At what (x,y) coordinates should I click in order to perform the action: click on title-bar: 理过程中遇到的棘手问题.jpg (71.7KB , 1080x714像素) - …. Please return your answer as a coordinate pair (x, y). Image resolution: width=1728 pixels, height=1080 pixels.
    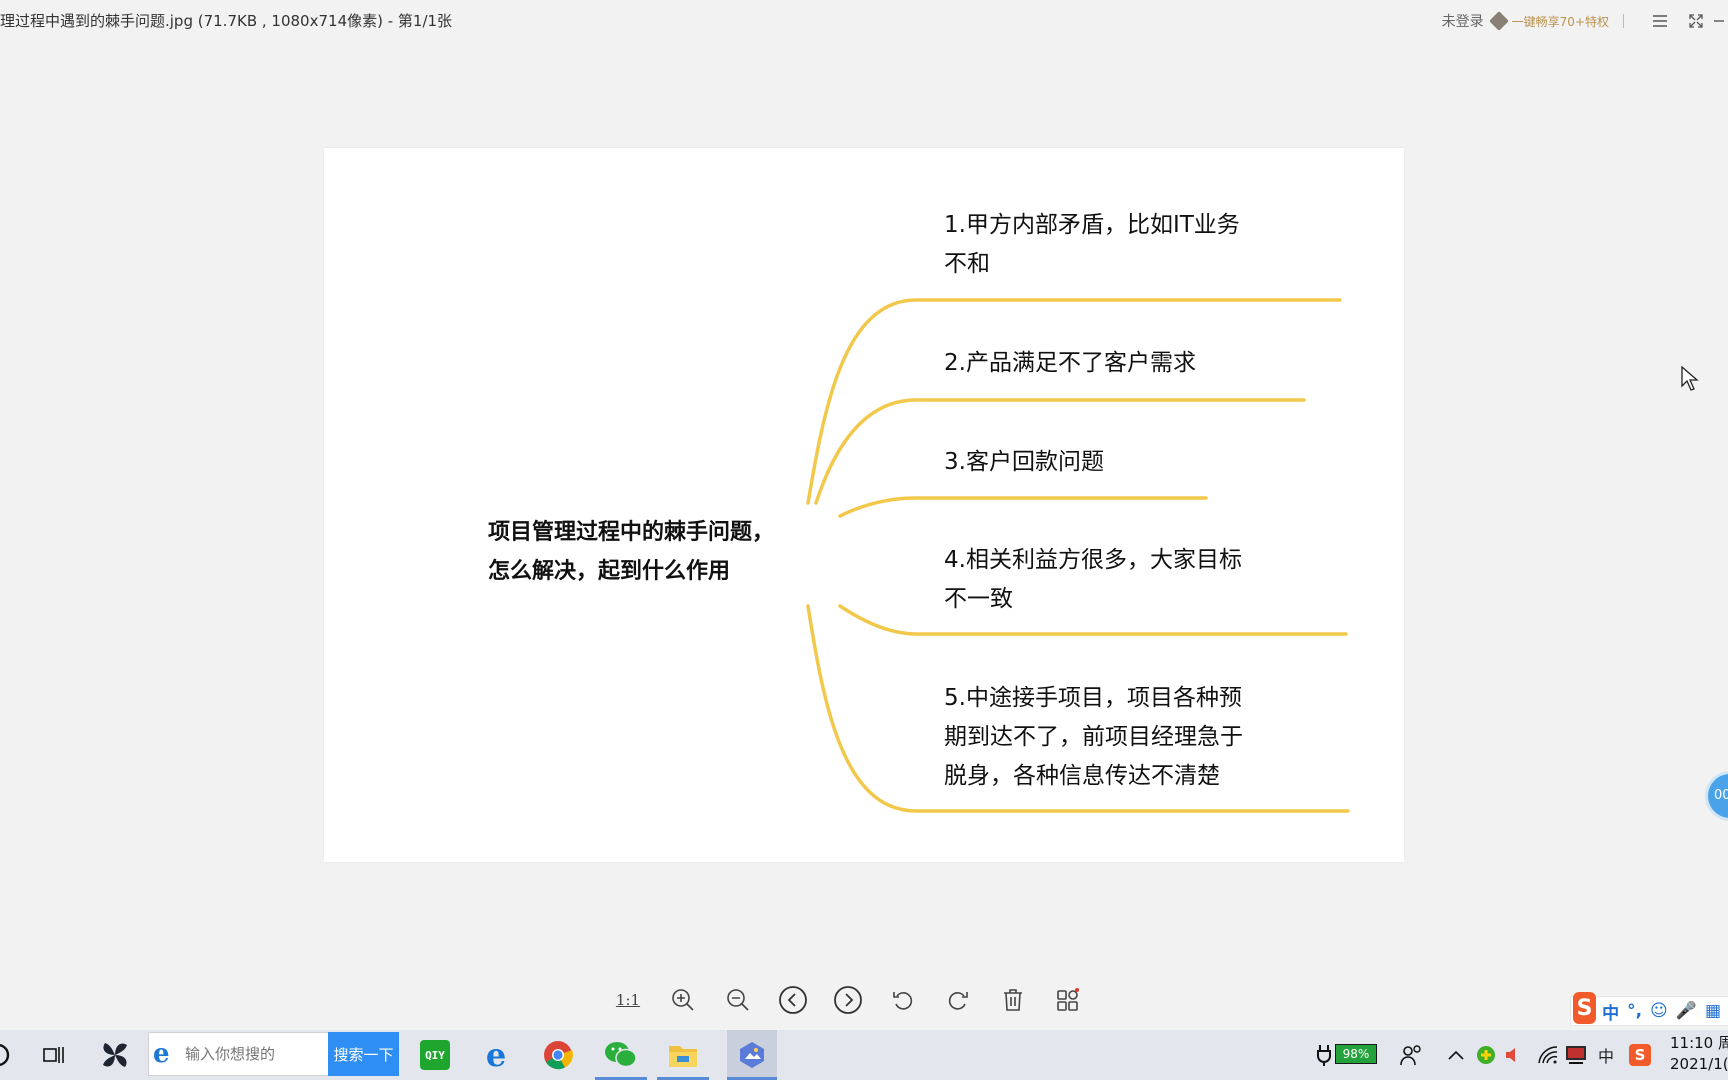
    Looking at the image, I should click on (864, 21).